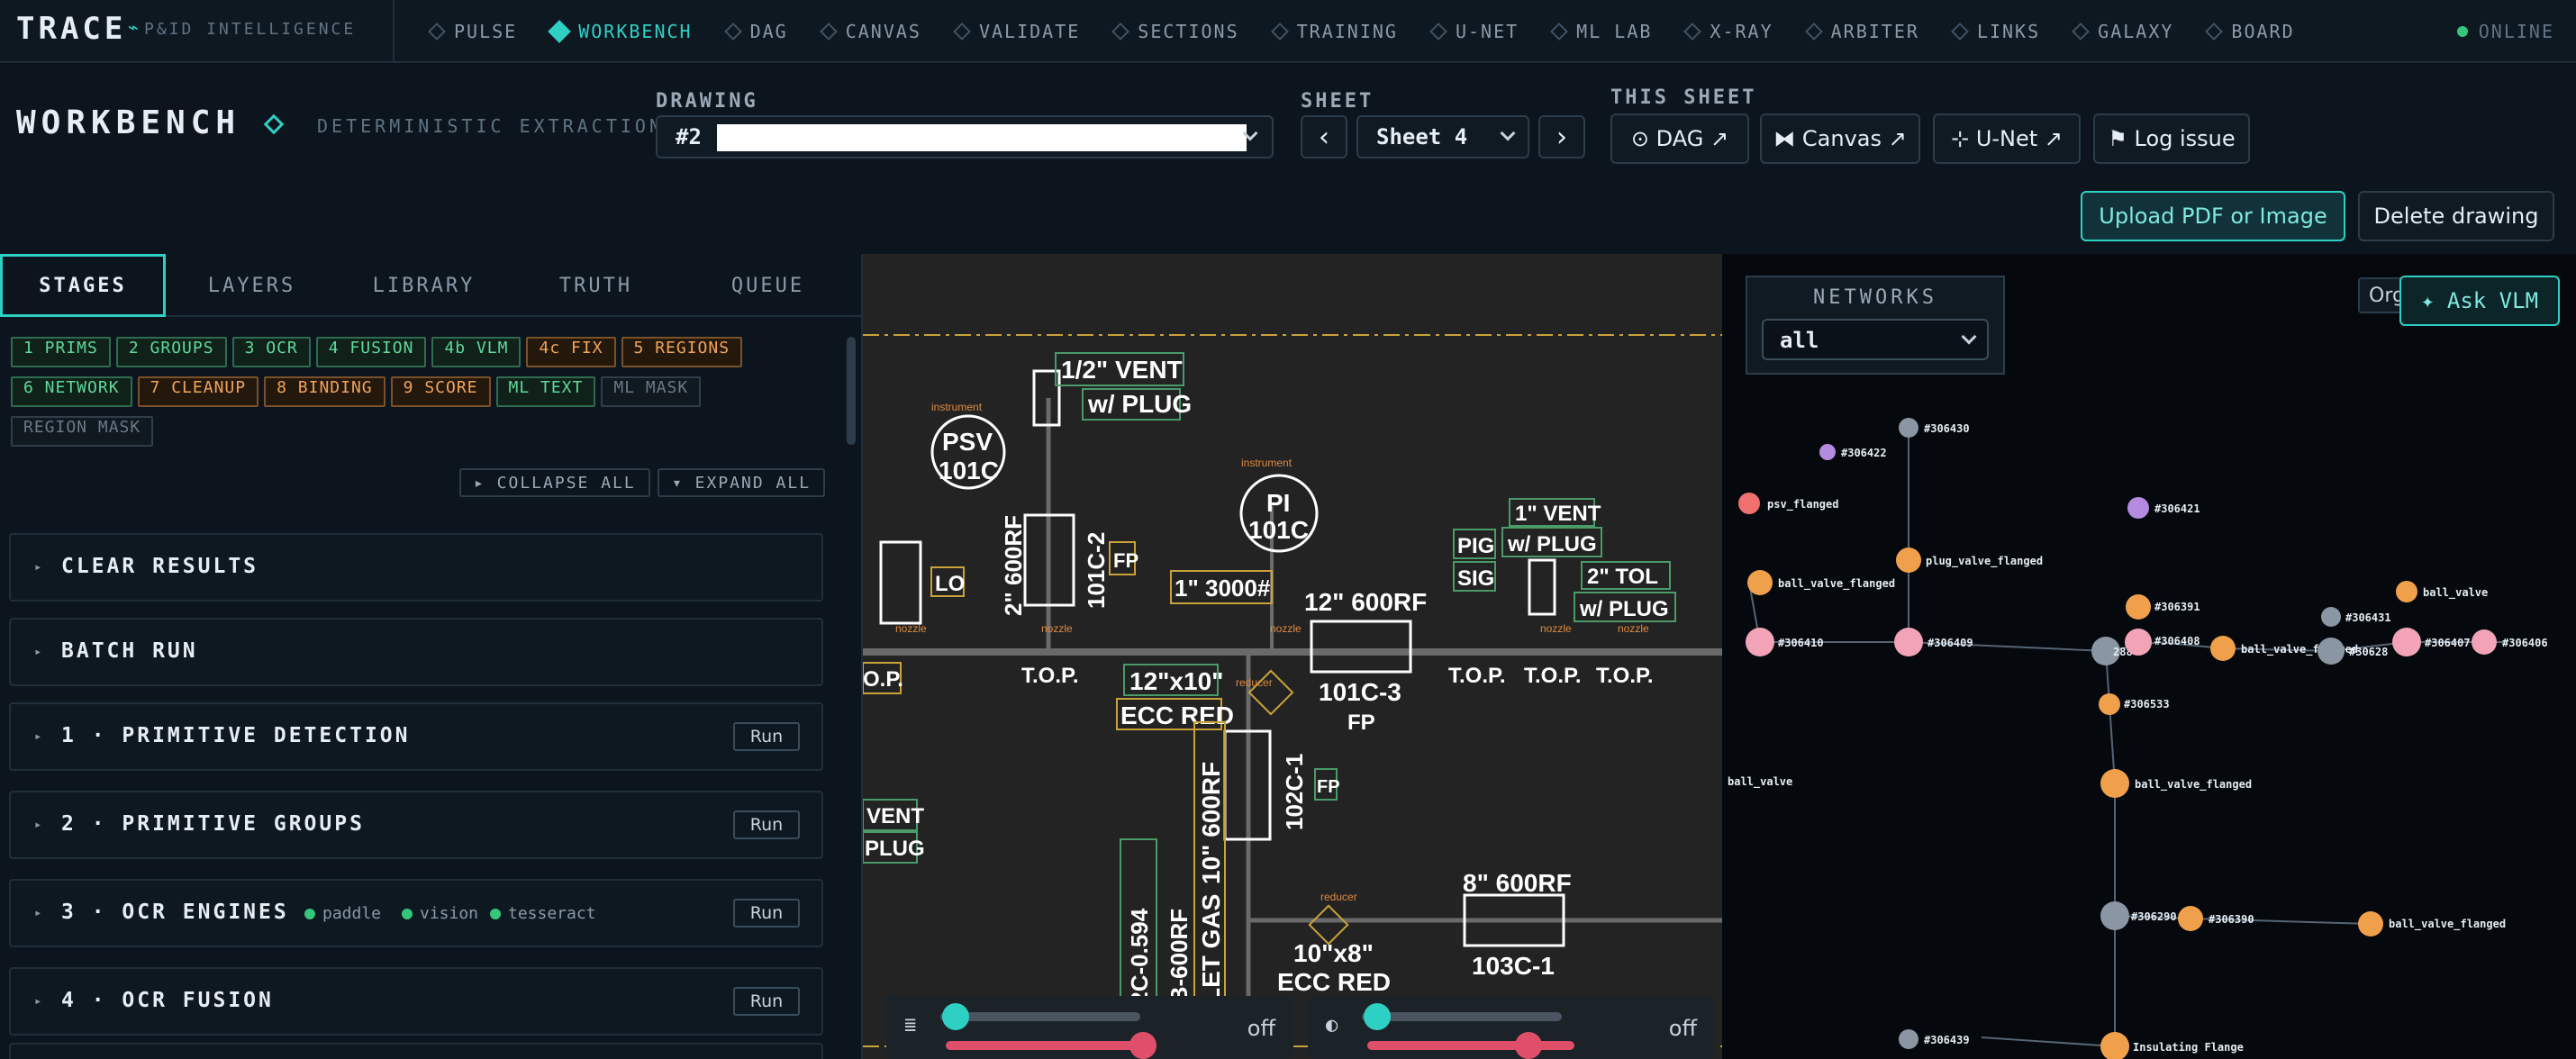 This screenshot has width=2576, height=1059. Describe the element at coordinates (416, 567) in the screenshot. I see `stage-section: ▸ CLEAR RESULTS` at that location.